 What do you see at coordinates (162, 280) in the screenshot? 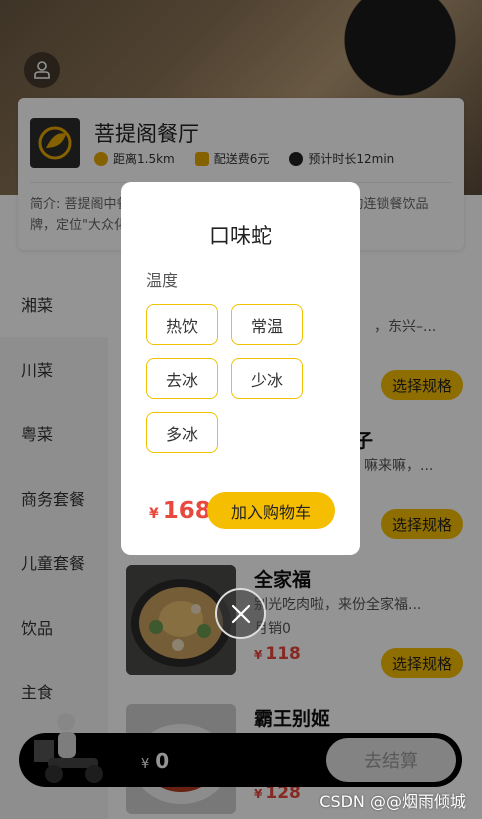
I see `temperature-label: 温度` at bounding box center [162, 280].